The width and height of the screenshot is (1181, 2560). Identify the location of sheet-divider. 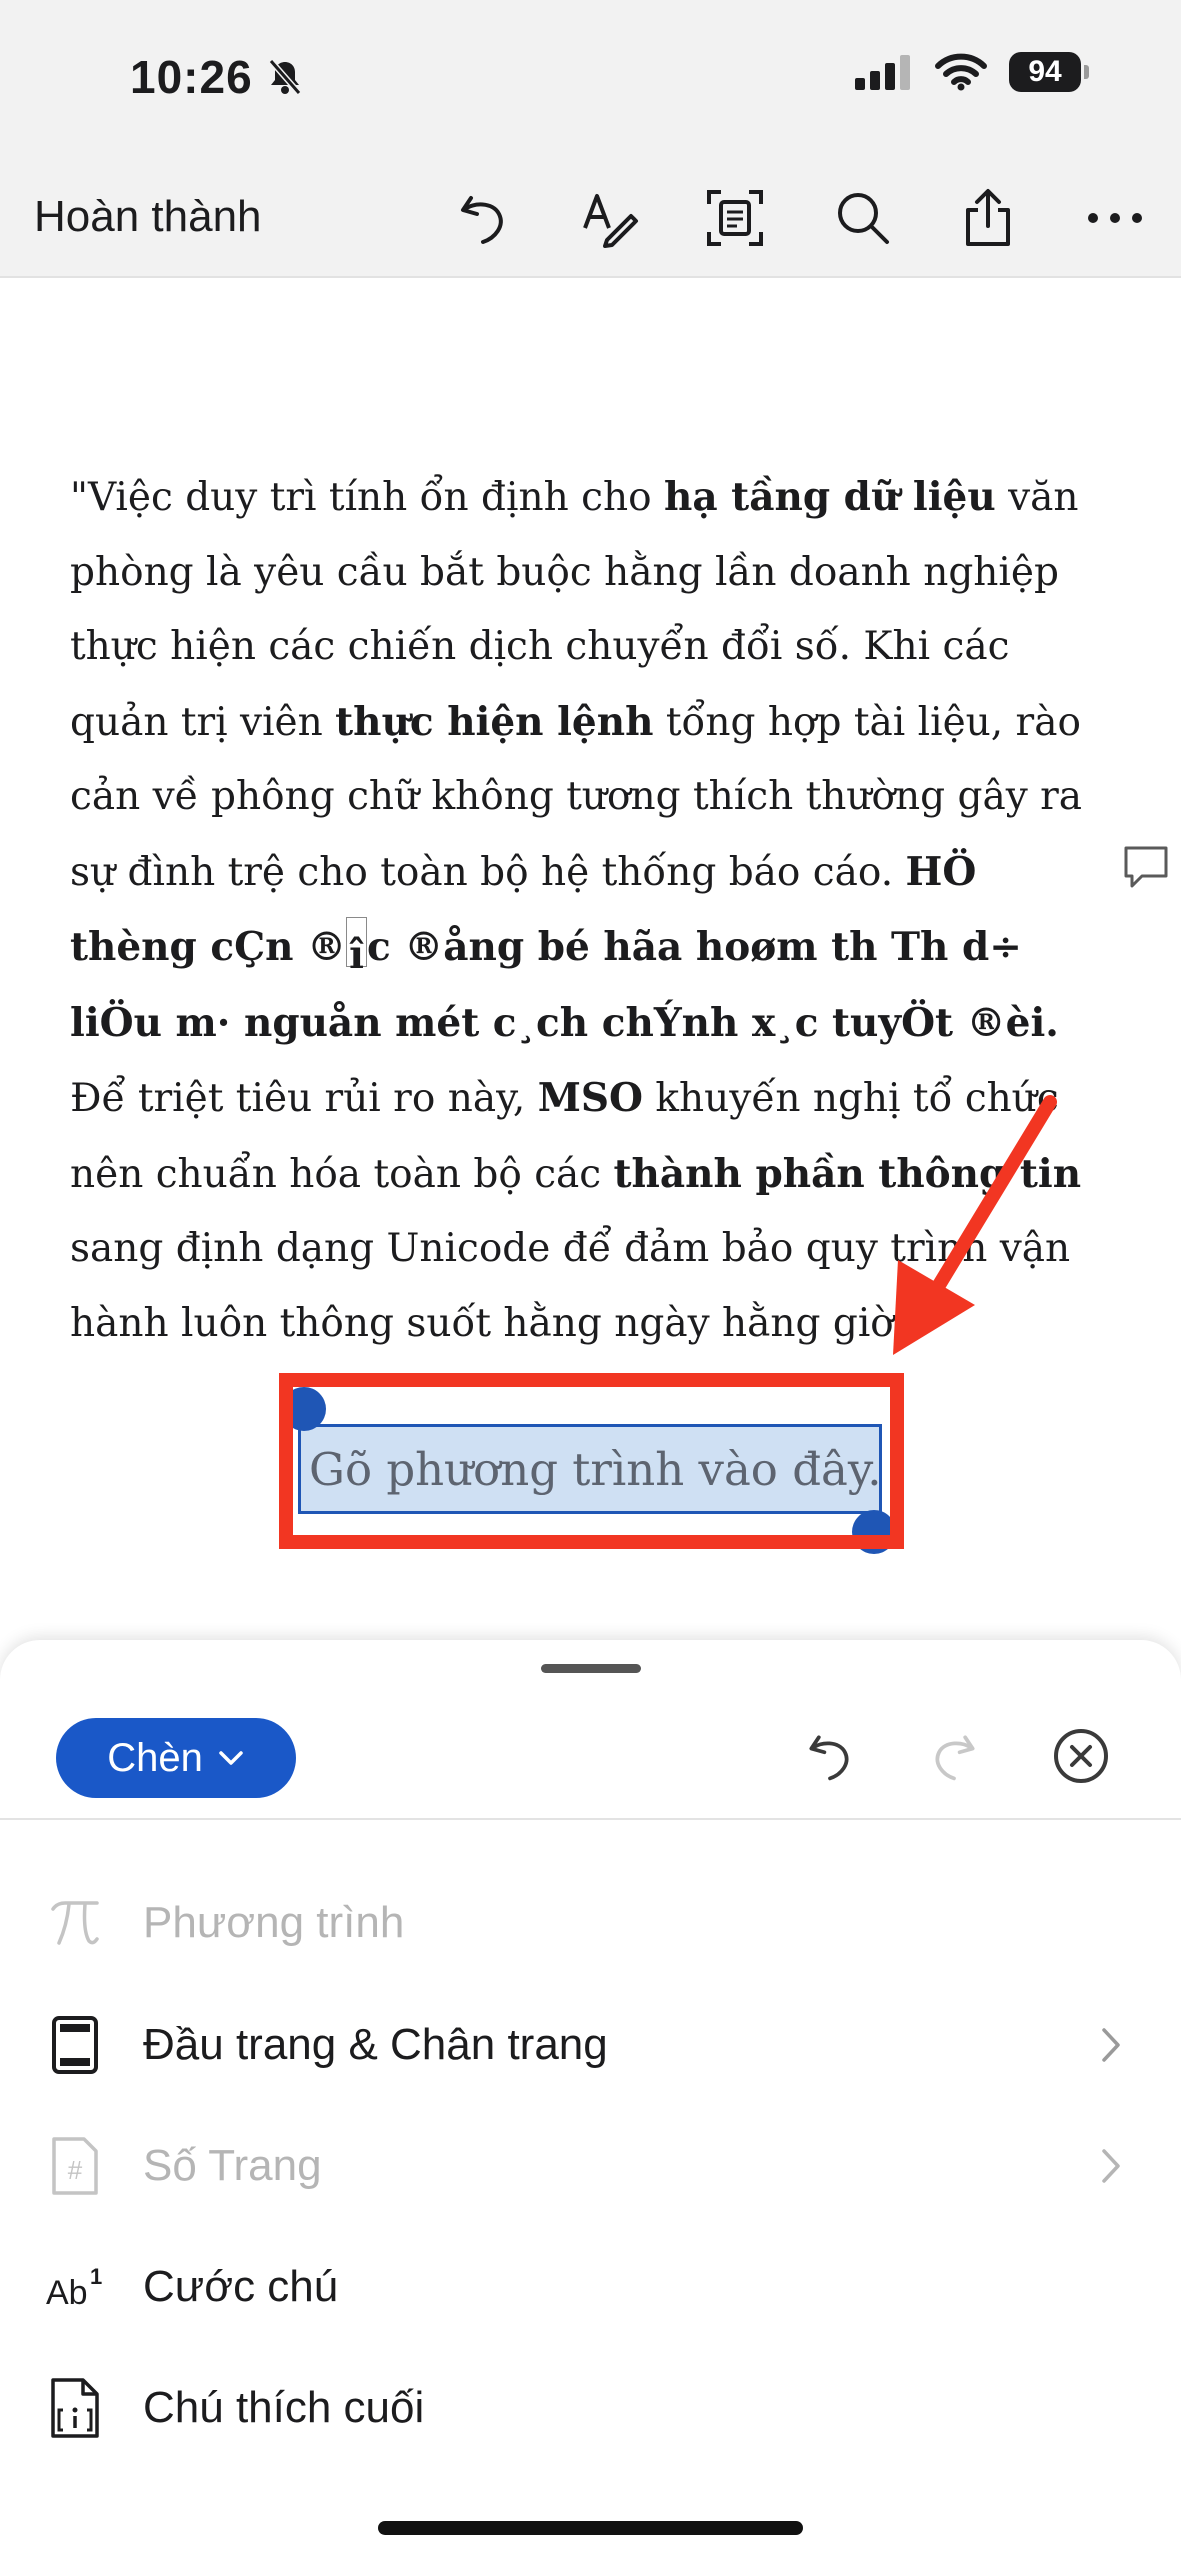
(590, 1819).